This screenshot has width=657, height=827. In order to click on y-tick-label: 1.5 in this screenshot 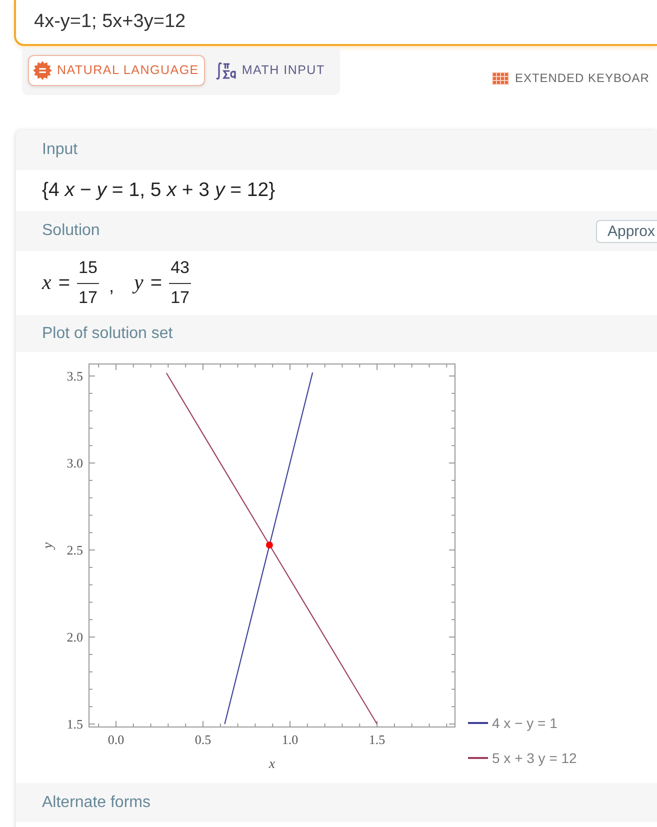, I will do `click(74, 724)`.